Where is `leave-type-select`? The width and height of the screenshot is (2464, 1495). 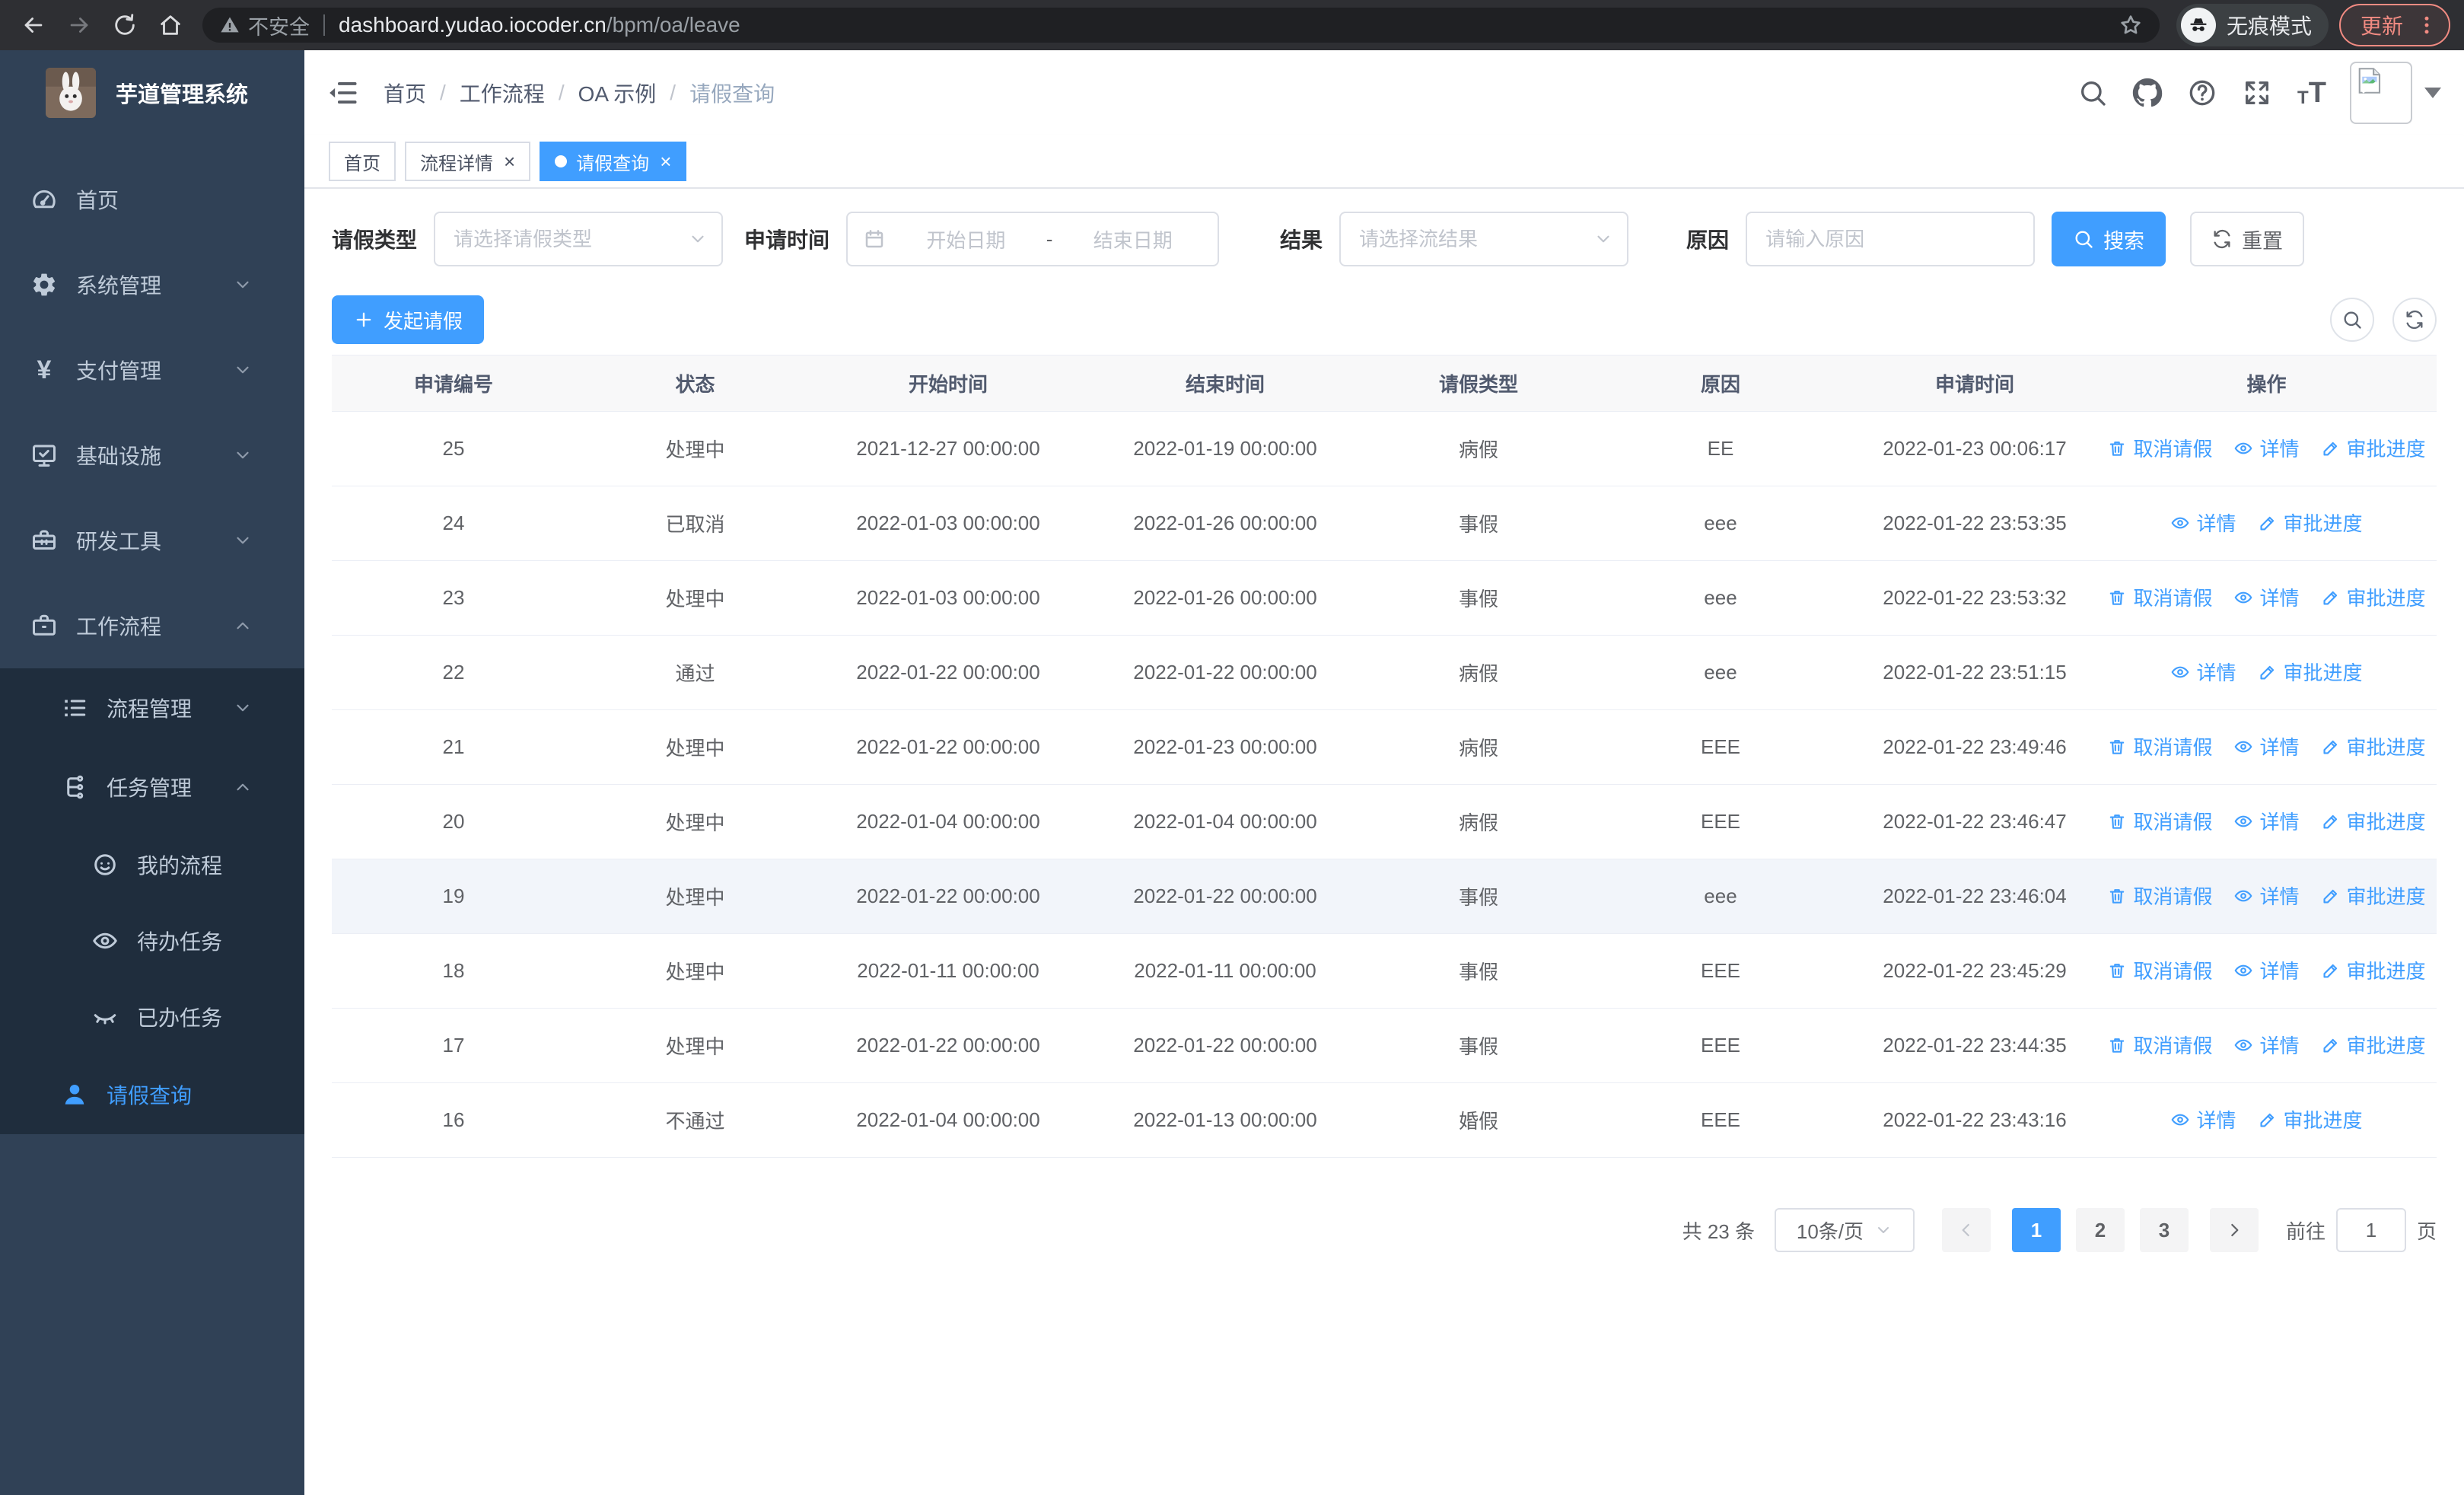
leave-type-select is located at coordinates (579, 239).